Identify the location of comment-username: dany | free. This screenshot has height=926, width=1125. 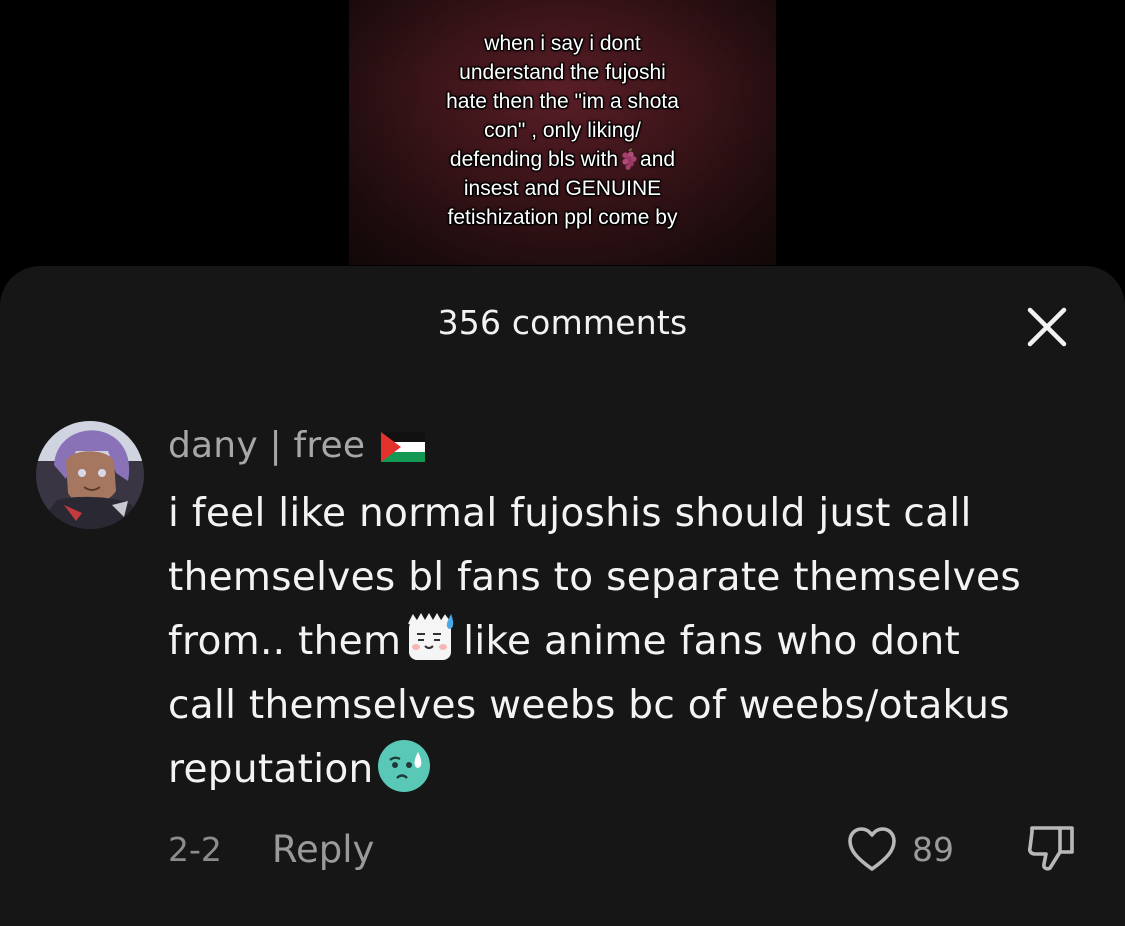
(266, 445).